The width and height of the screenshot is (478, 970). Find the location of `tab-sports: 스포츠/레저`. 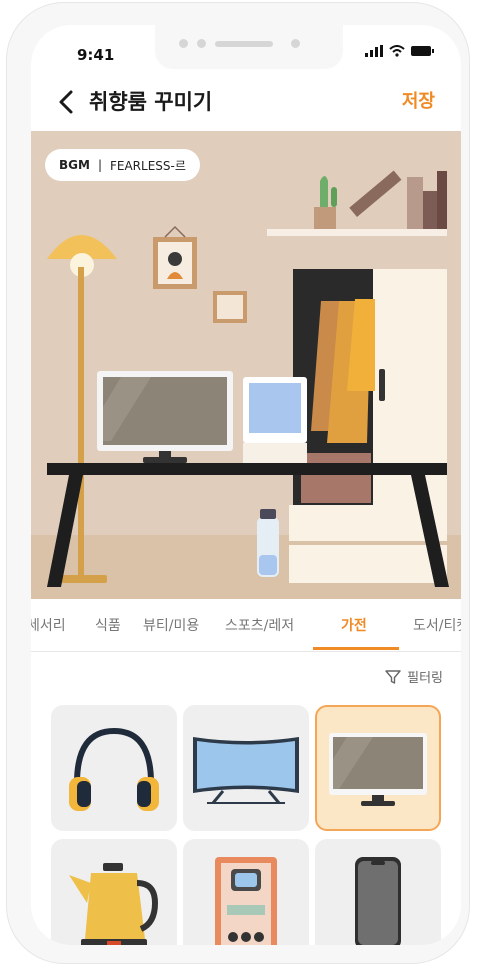

tab-sports: 스포츠/레저 is located at coordinates (259, 625).